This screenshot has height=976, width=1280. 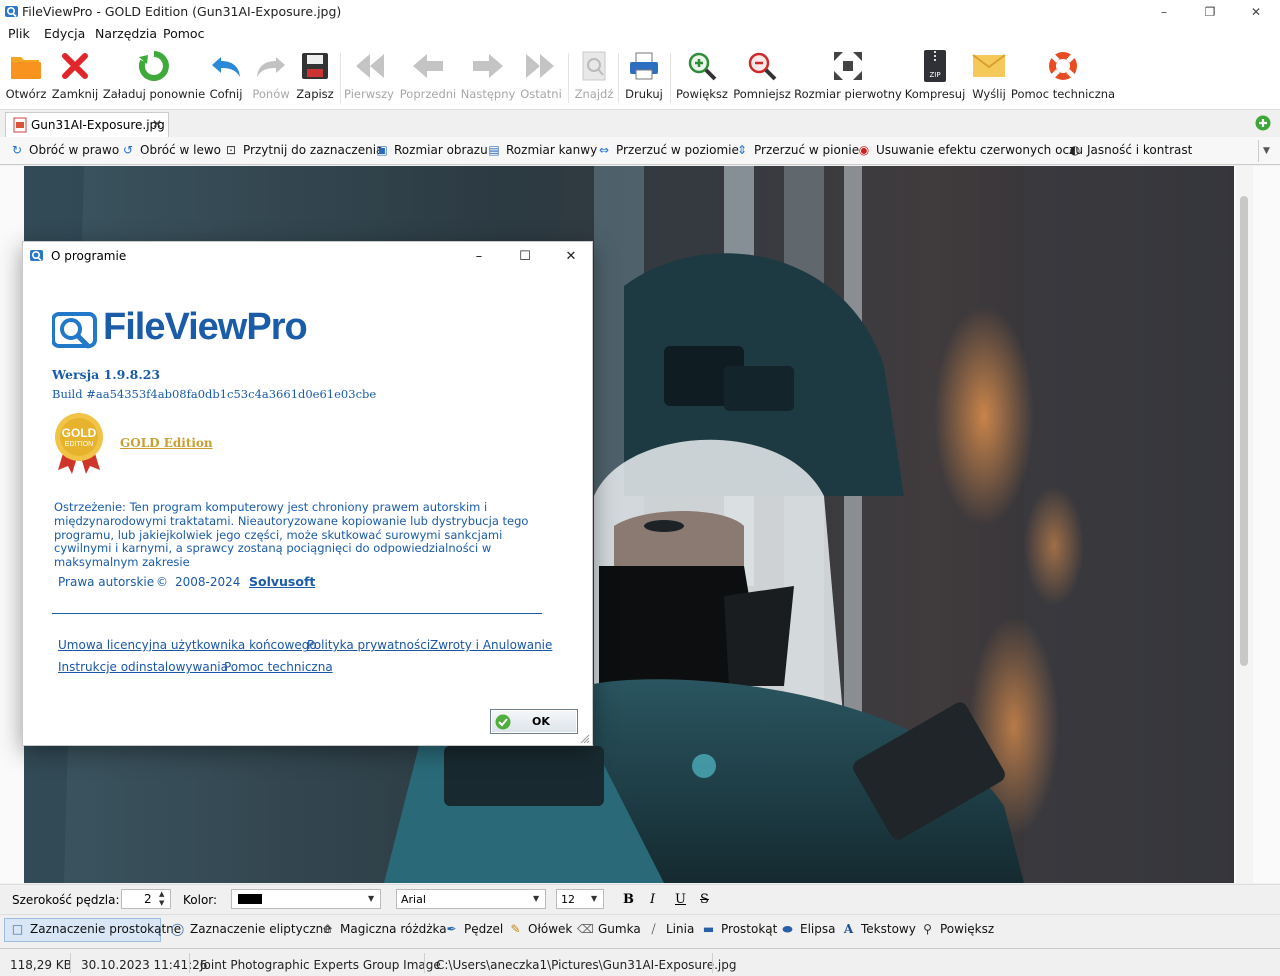 I want to click on flip-horizontal-icon: ⇔, so click(x=604, y=150).